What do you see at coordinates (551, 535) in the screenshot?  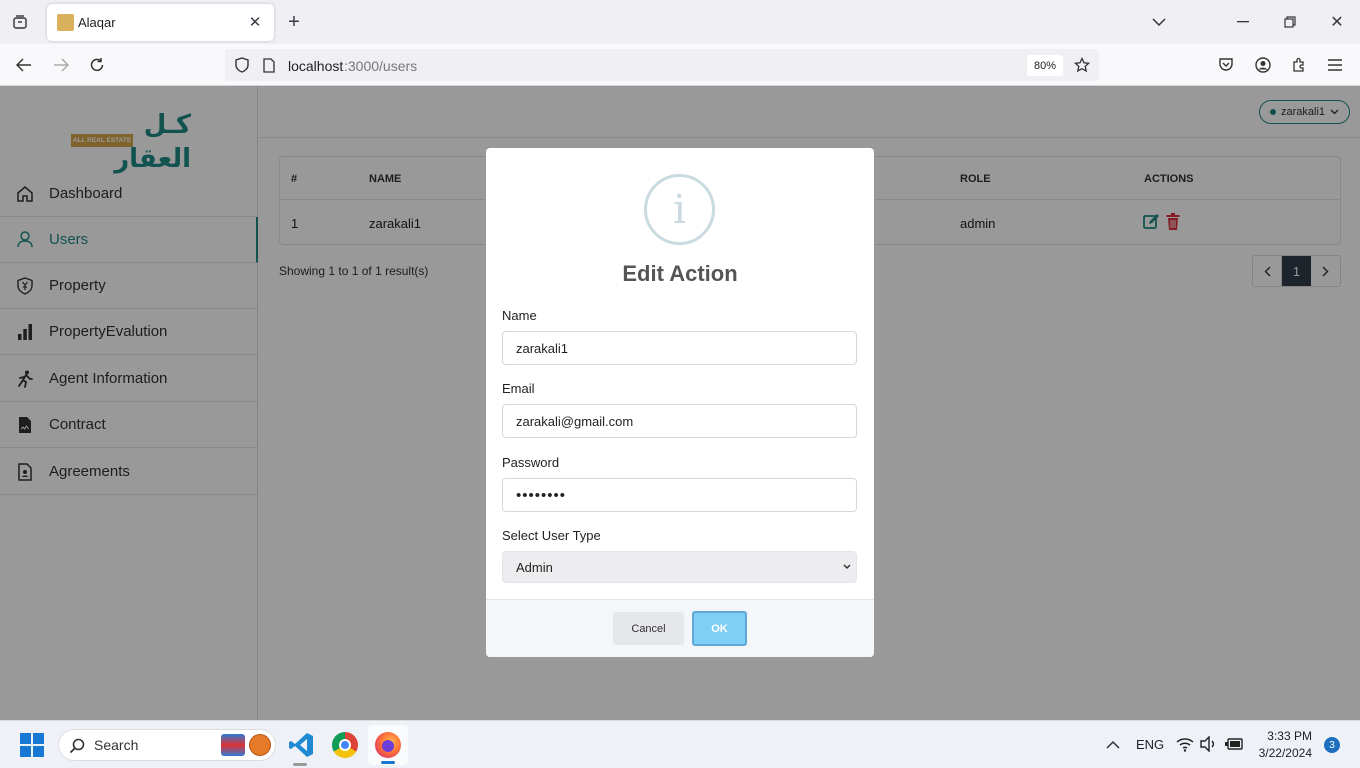 I see `user-type-label: Select User Type` at bounding box center [551, 535].